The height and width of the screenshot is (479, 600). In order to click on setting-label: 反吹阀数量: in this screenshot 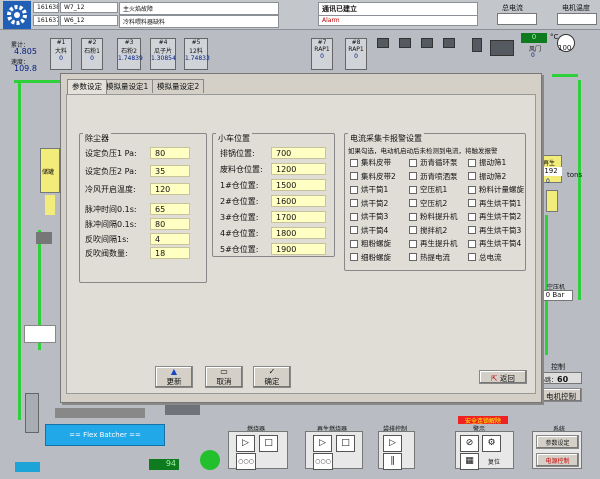, I will do `click(106, 253)`.